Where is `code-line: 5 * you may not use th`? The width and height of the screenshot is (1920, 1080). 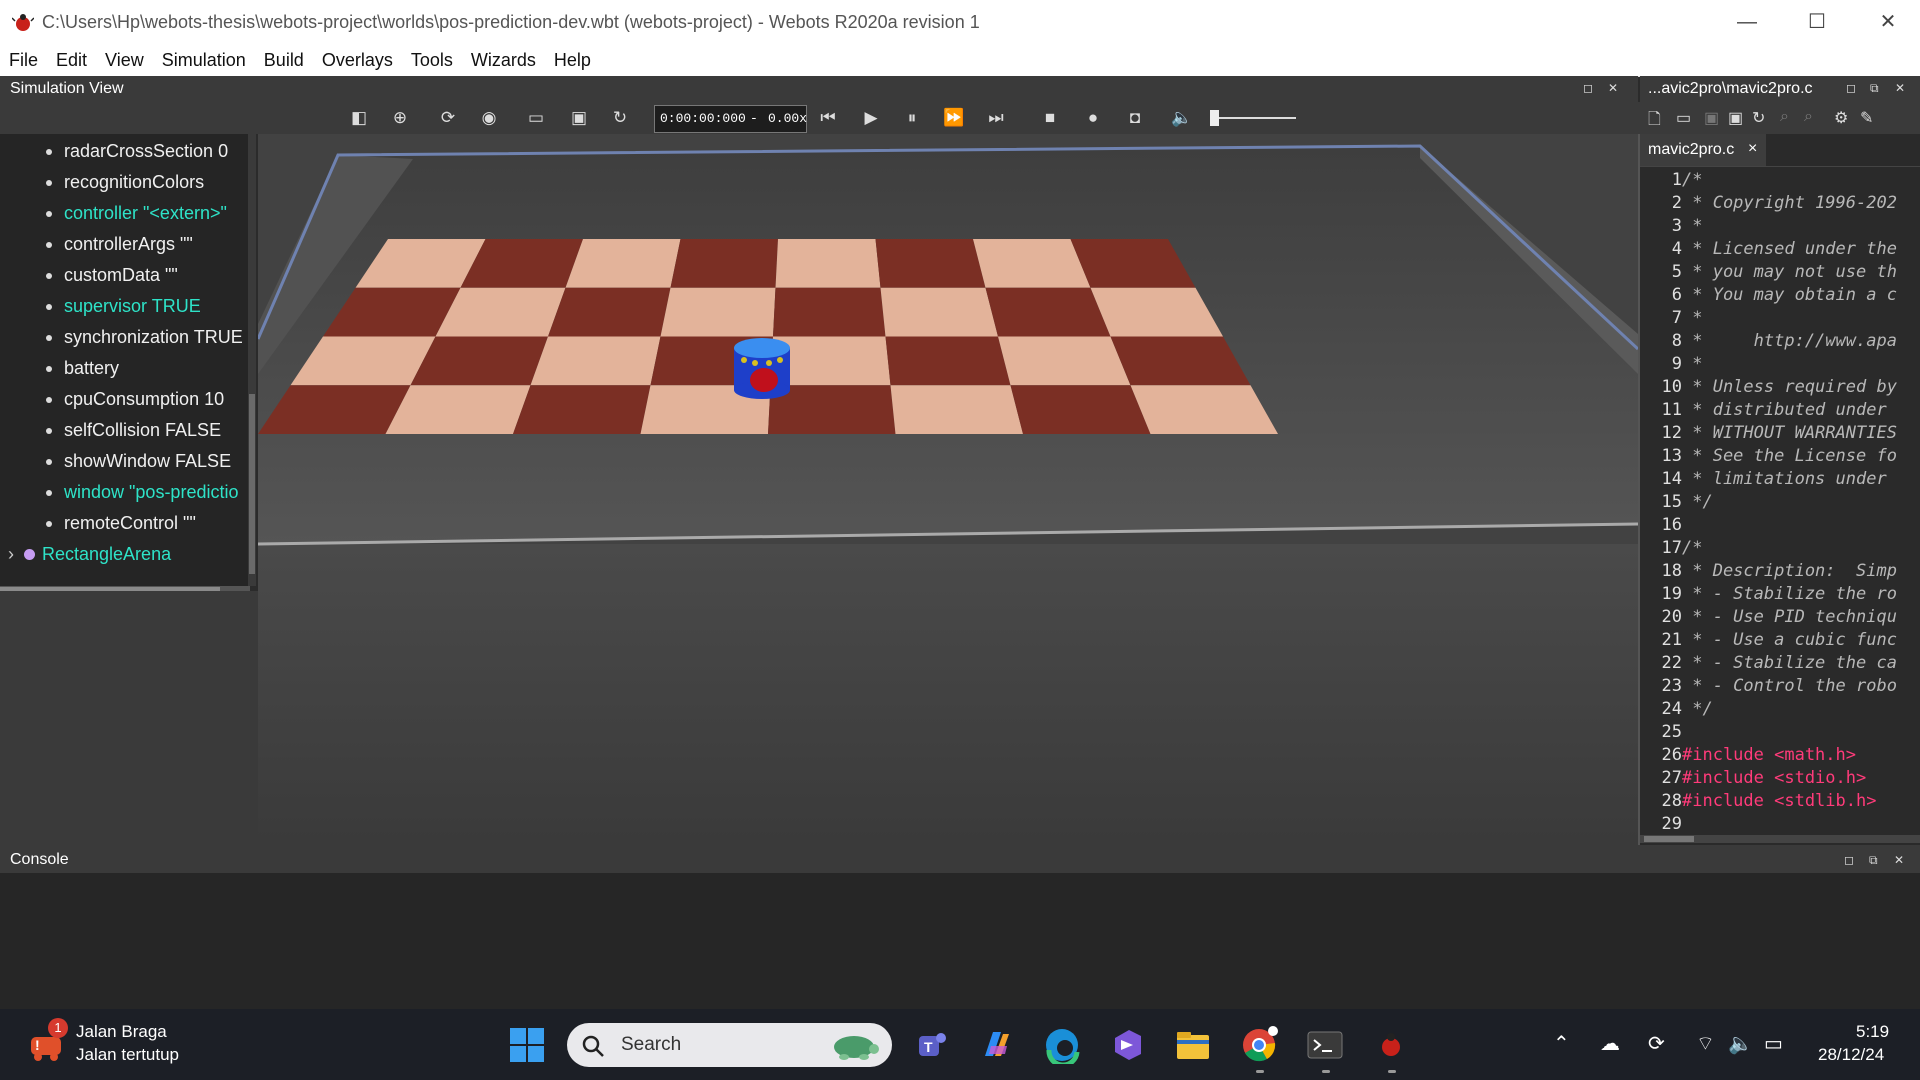
code-line: 5 * you may not use th is located at coordinates (1768, 273).